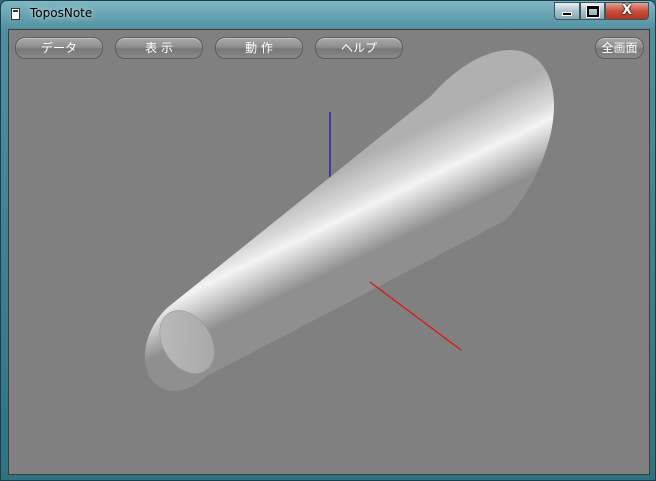  What do you see at coordinates (415, 316) in the screenshot?
I see `x-axis-line` at bounding box center [415, 316].